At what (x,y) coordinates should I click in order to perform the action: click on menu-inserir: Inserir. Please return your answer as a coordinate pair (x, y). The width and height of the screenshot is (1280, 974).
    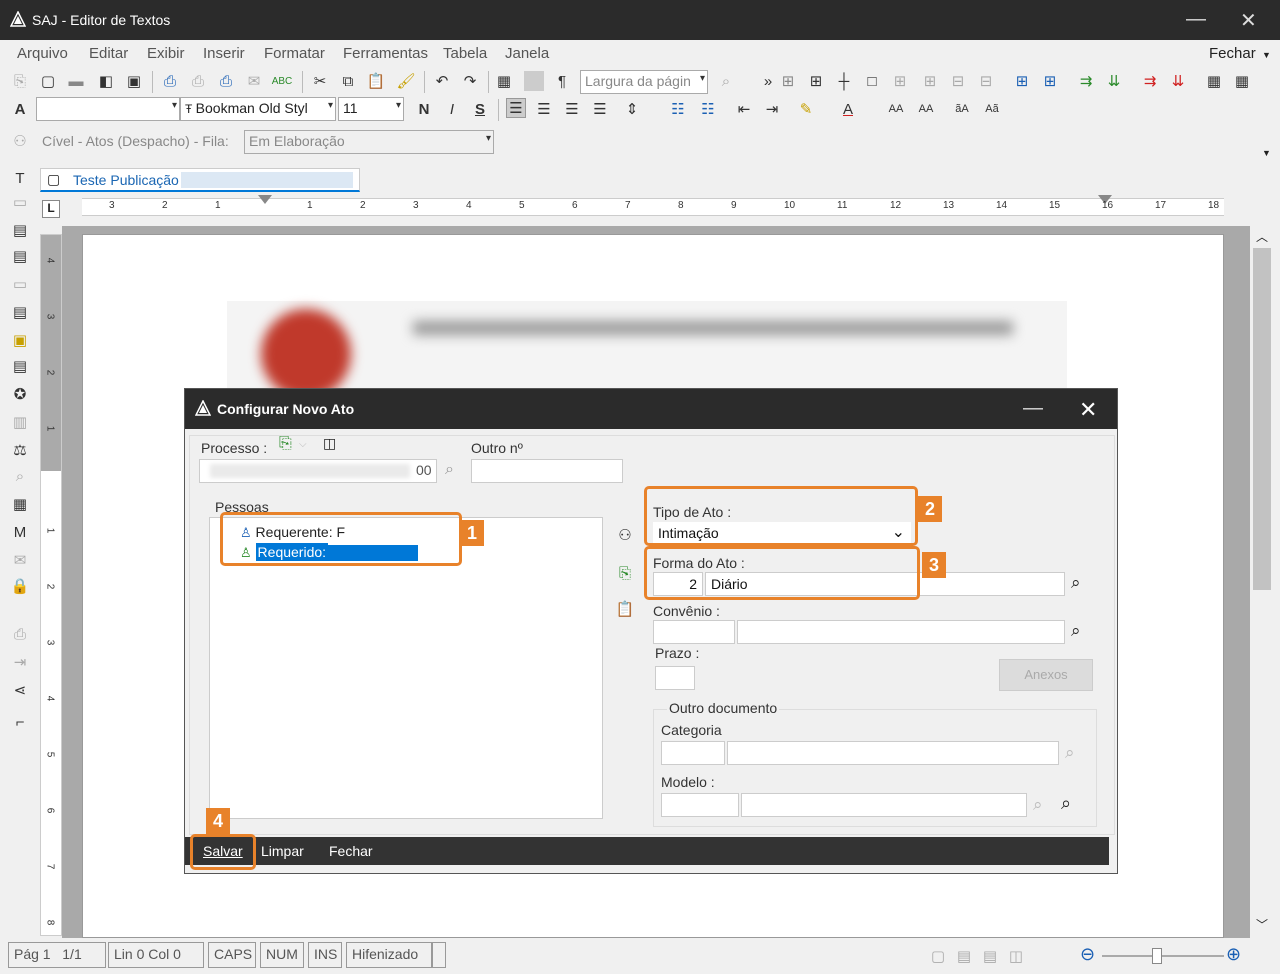
    Looking at the image, I should click on (224, 53).